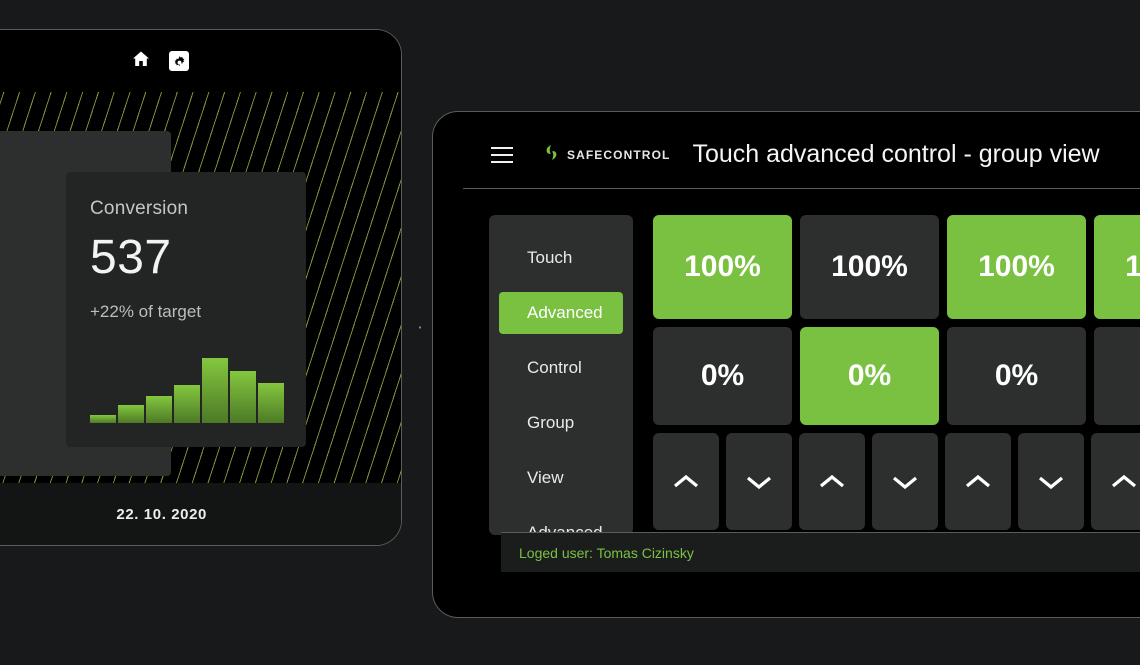 This screenshot has height=665, width=1140. Describe the element at coordinates (606, 552) in the screenshot. I see `logged-user-status: Loged user: Tomas Cizinsky` at that location.